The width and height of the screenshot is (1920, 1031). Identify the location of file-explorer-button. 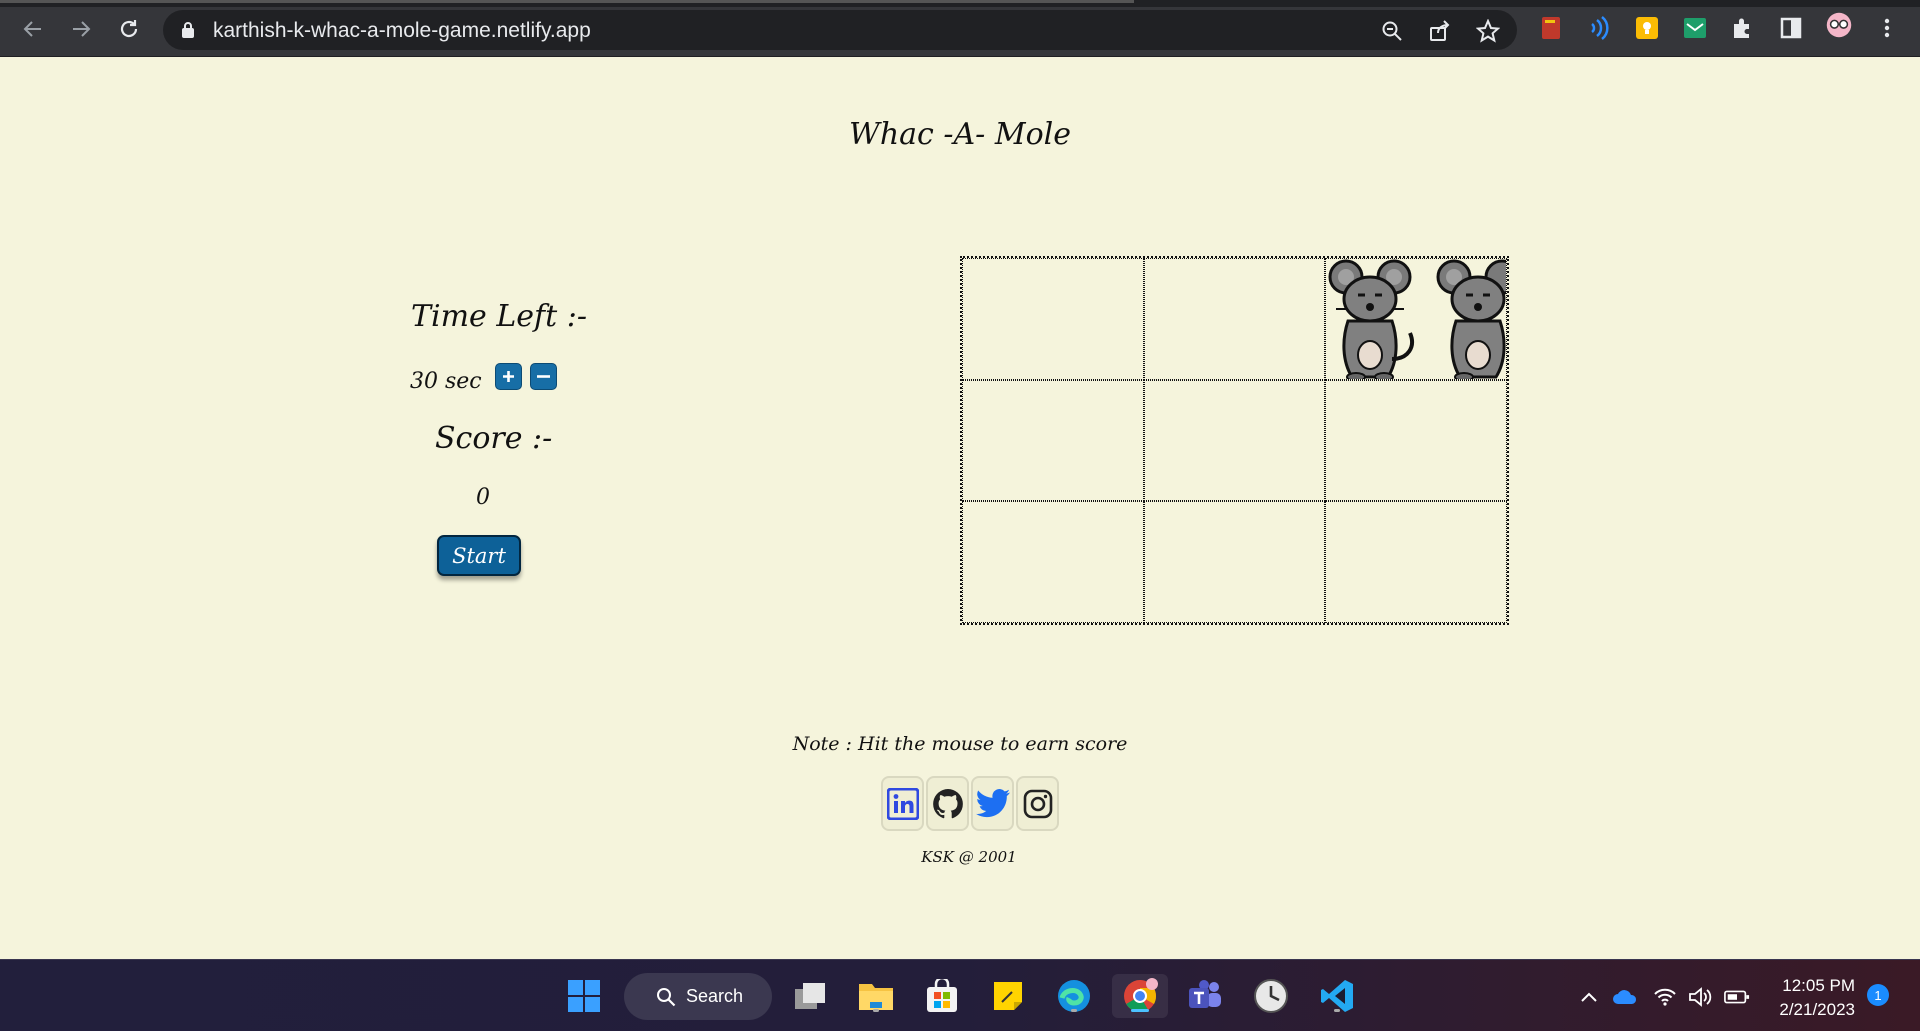
(876, 996).